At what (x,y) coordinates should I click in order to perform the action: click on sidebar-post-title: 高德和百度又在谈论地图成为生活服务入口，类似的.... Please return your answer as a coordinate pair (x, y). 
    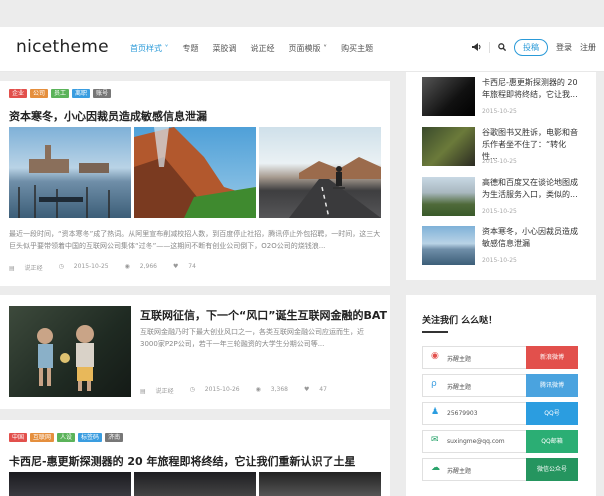
    Looking at the image, I should click on (531, 189).